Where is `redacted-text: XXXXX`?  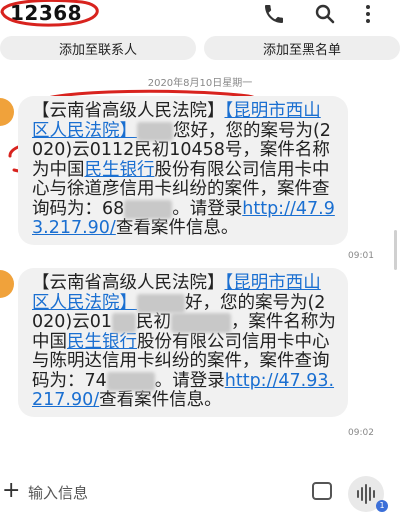 redacted-text: XXXXX is located at coordinates (200, 323).